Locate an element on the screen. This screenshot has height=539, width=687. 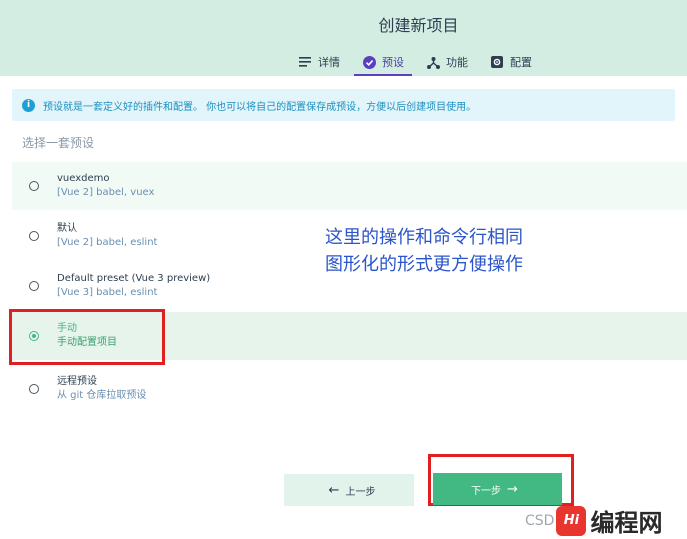
list-icon is located at coordinates (305, 62).